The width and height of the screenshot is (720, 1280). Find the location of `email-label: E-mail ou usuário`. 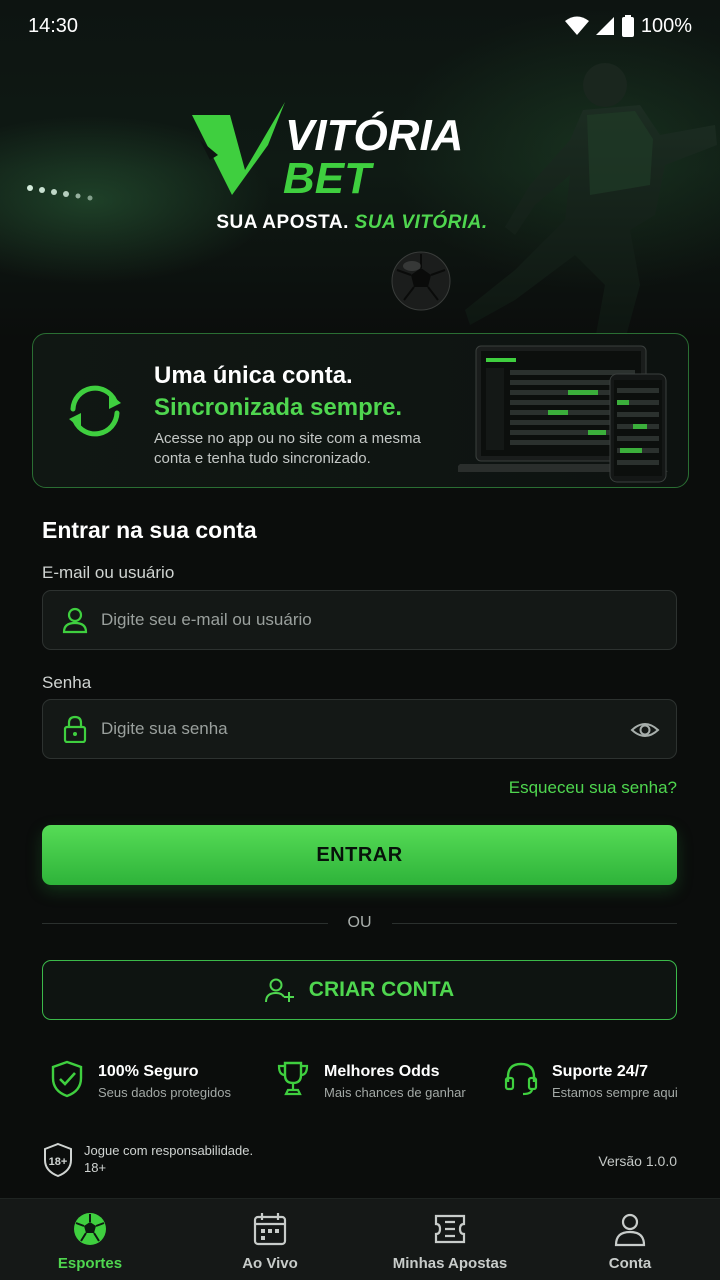

email-label: E-mail ou usuário is located at coordinates (108, 572).